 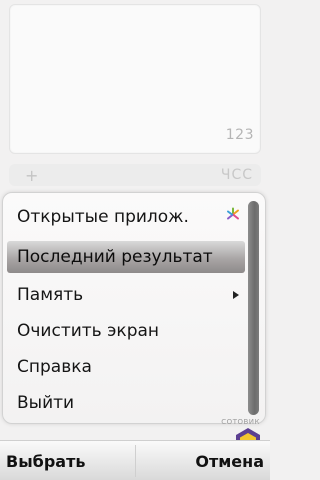 I want to click on menu-item-open-apps: Открытые прилож., so click(x=126, y=217).